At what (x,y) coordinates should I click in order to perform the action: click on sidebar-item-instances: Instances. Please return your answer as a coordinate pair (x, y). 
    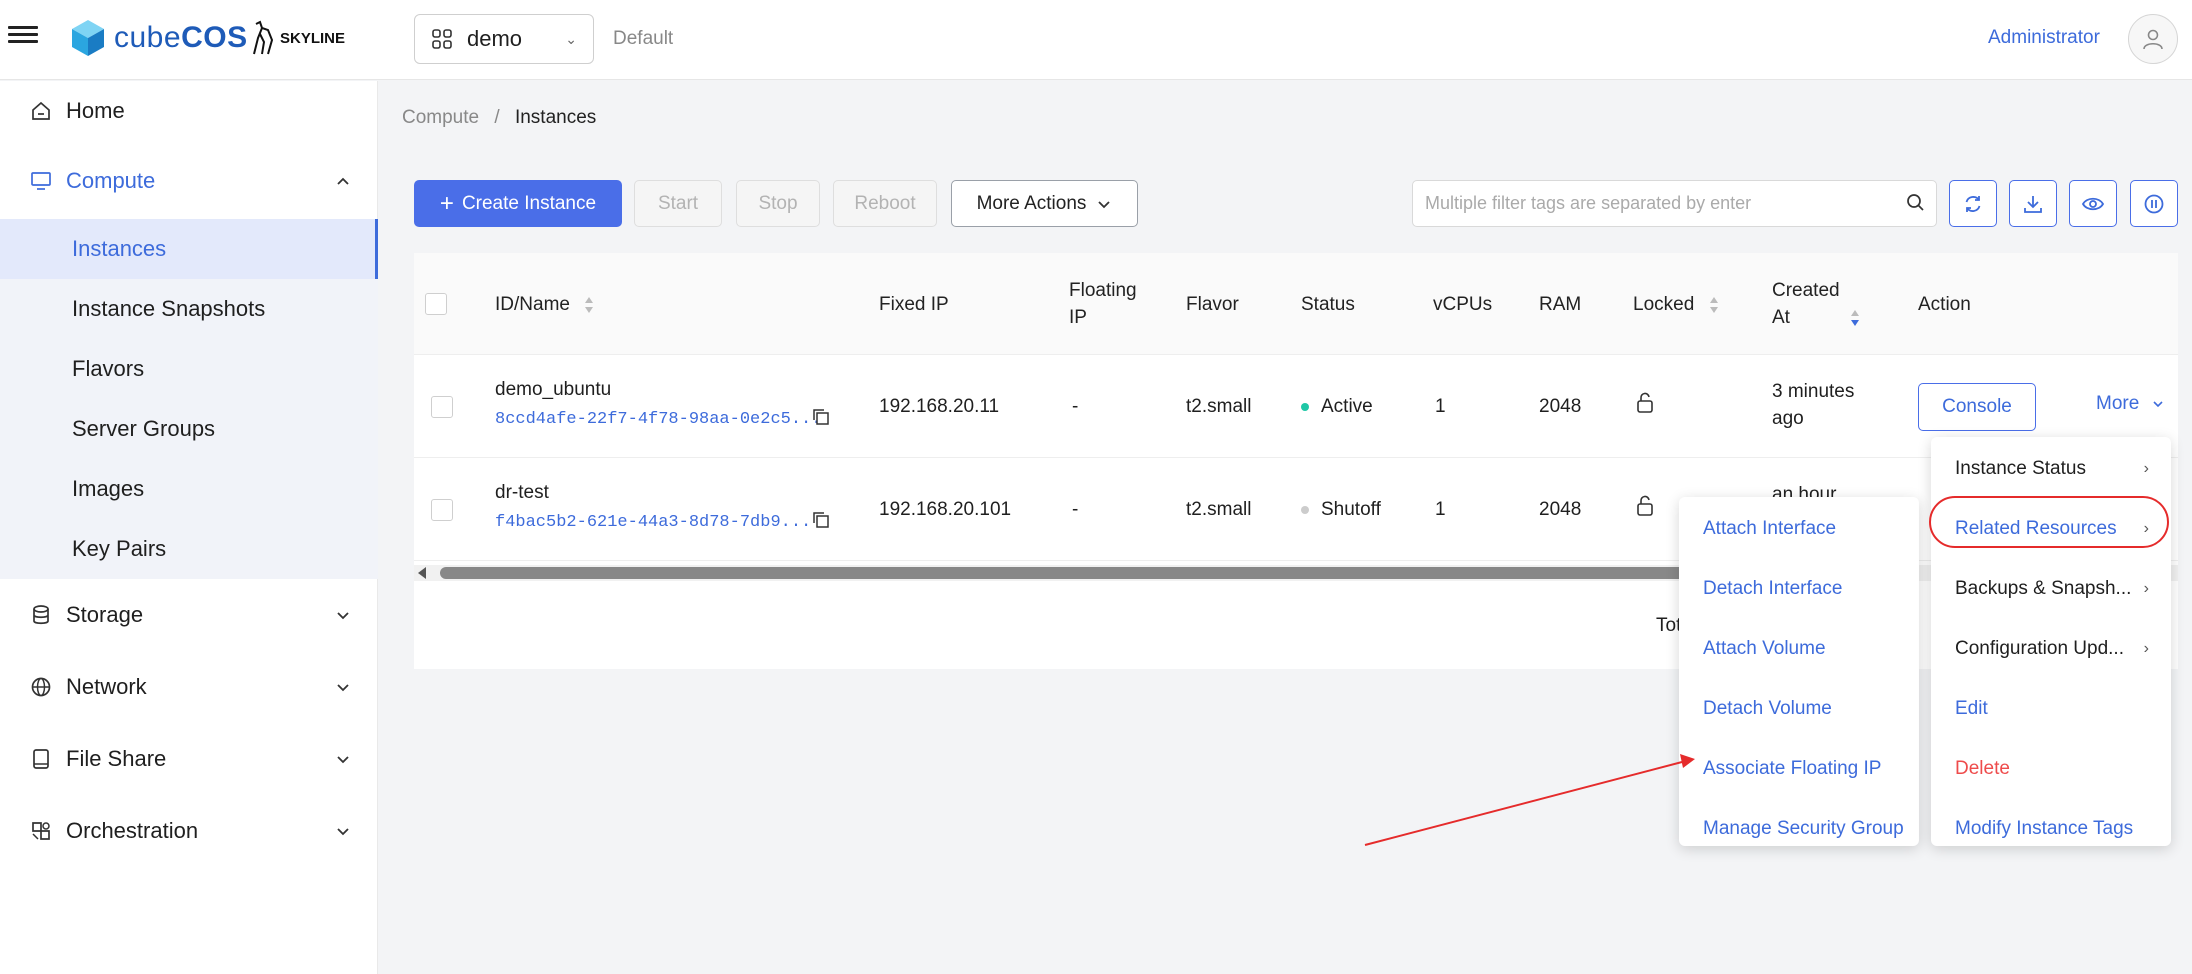
    Looking at the image, I should click on (189, 249).